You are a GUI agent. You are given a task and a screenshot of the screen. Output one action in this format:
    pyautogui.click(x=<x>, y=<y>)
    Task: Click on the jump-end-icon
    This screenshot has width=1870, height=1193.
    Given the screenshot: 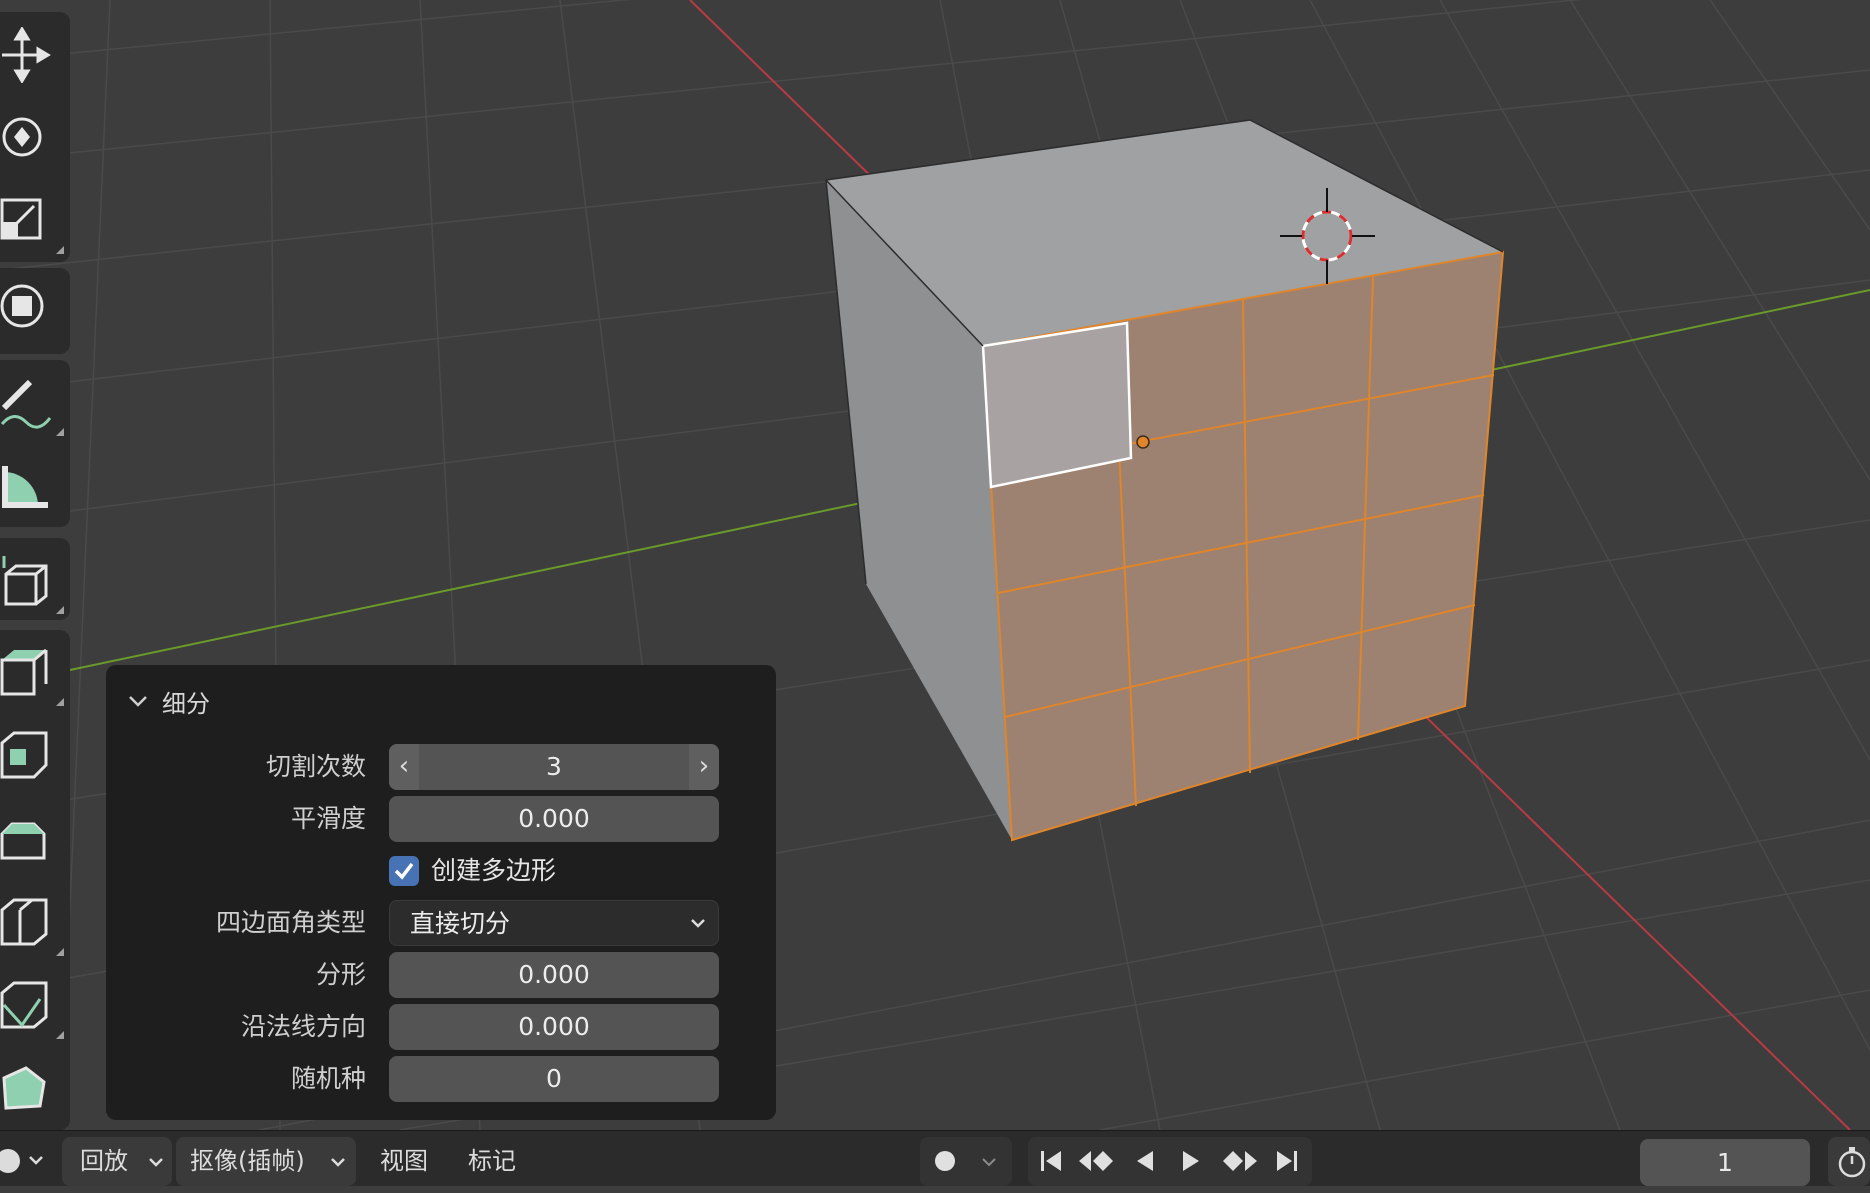 What is the action you would take?
    pyautogui.click(x=1287, y=1161)
    